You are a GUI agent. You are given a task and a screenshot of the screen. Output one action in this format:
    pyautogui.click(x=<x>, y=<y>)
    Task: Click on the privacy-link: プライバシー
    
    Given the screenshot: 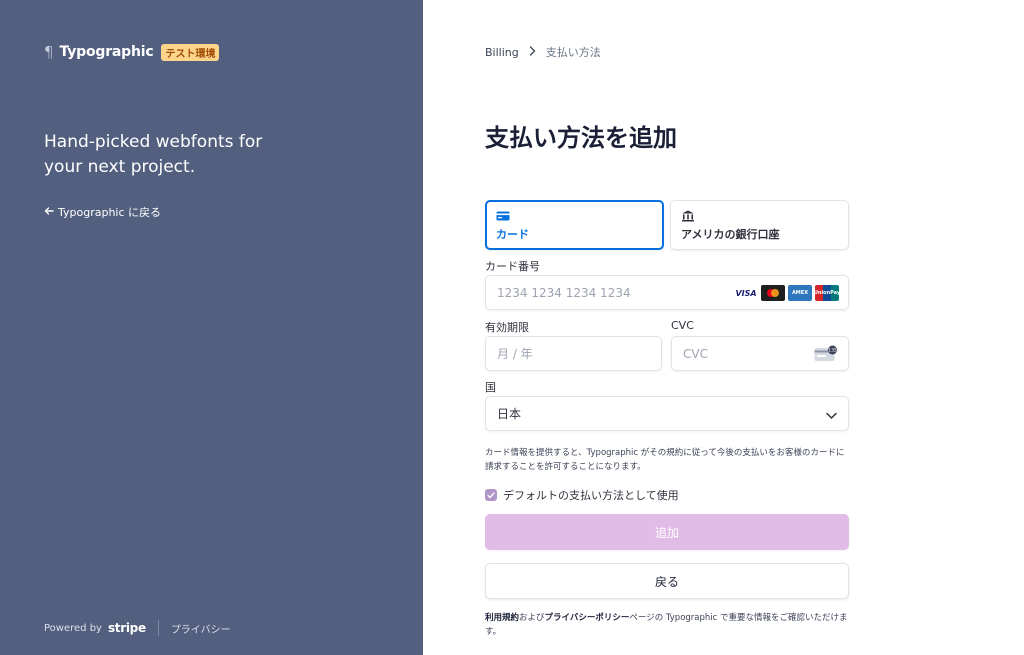 What is the action you would take?
    pyautogui.click(x=201, y=628)
    